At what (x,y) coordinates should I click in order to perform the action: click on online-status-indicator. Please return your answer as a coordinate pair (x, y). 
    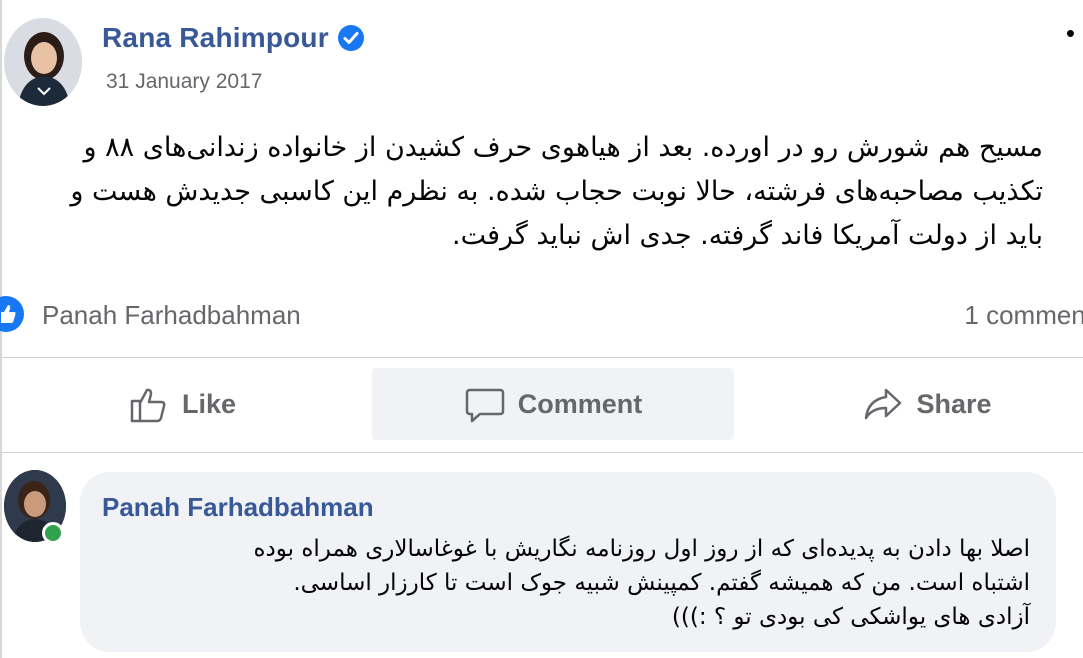
    Looking at the image, I should click on (53, 533).